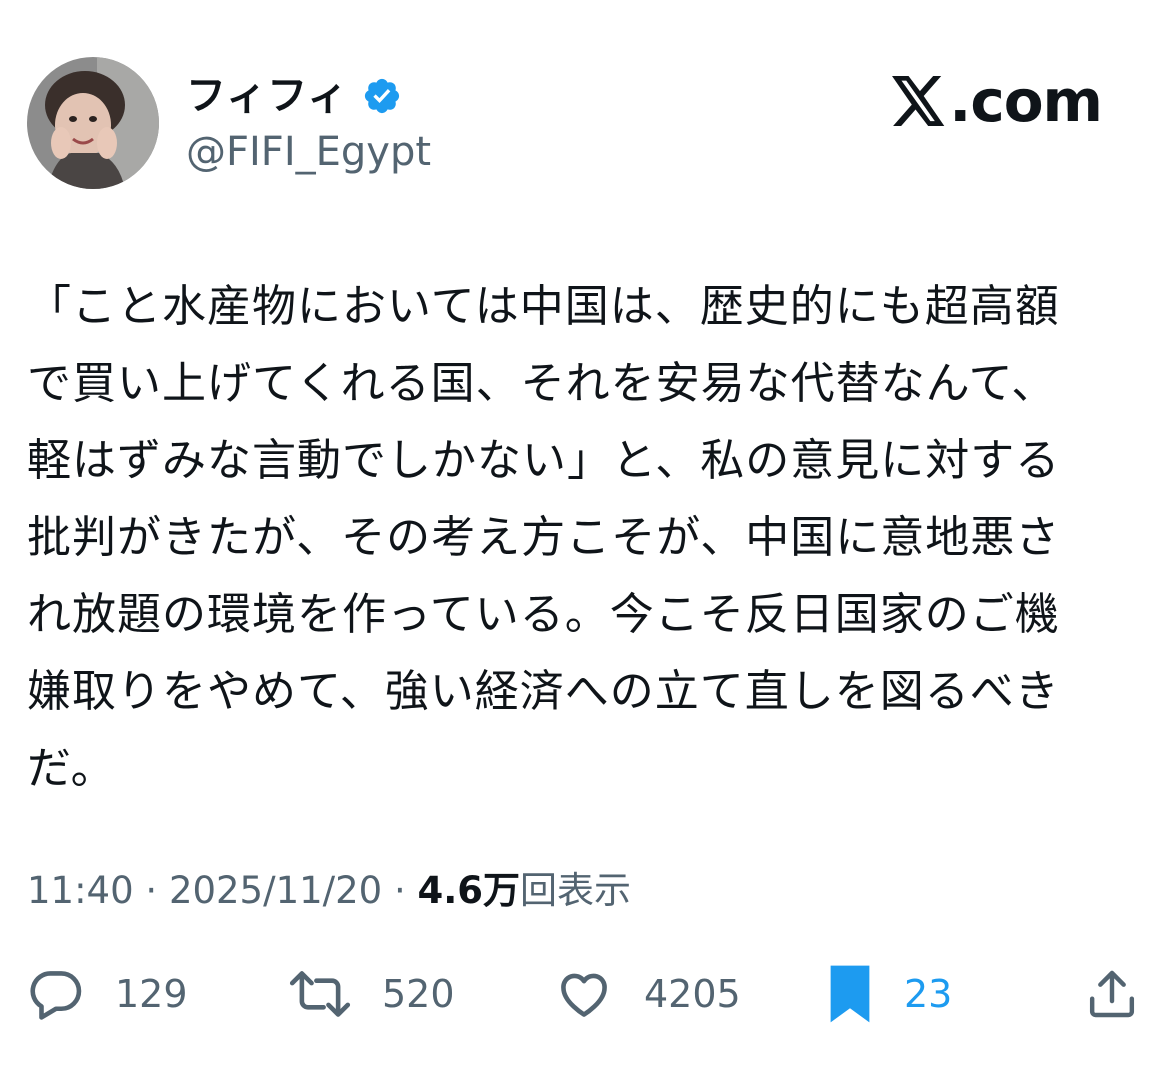 The width and height of the screenshot is (1170, 1077). Describe the element at coordinates (320, 994) in the screenshot. I see `repost-icon` at that location.